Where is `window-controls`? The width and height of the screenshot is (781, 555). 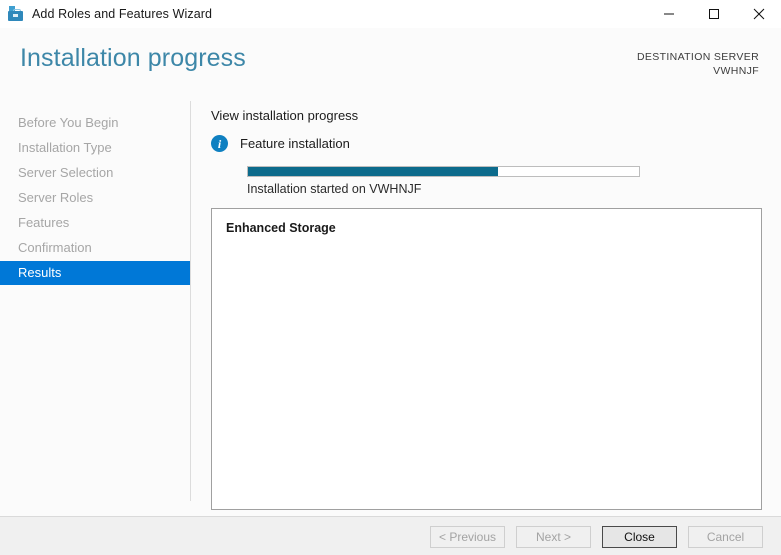 window-controls is located at coordinates (713, 14).